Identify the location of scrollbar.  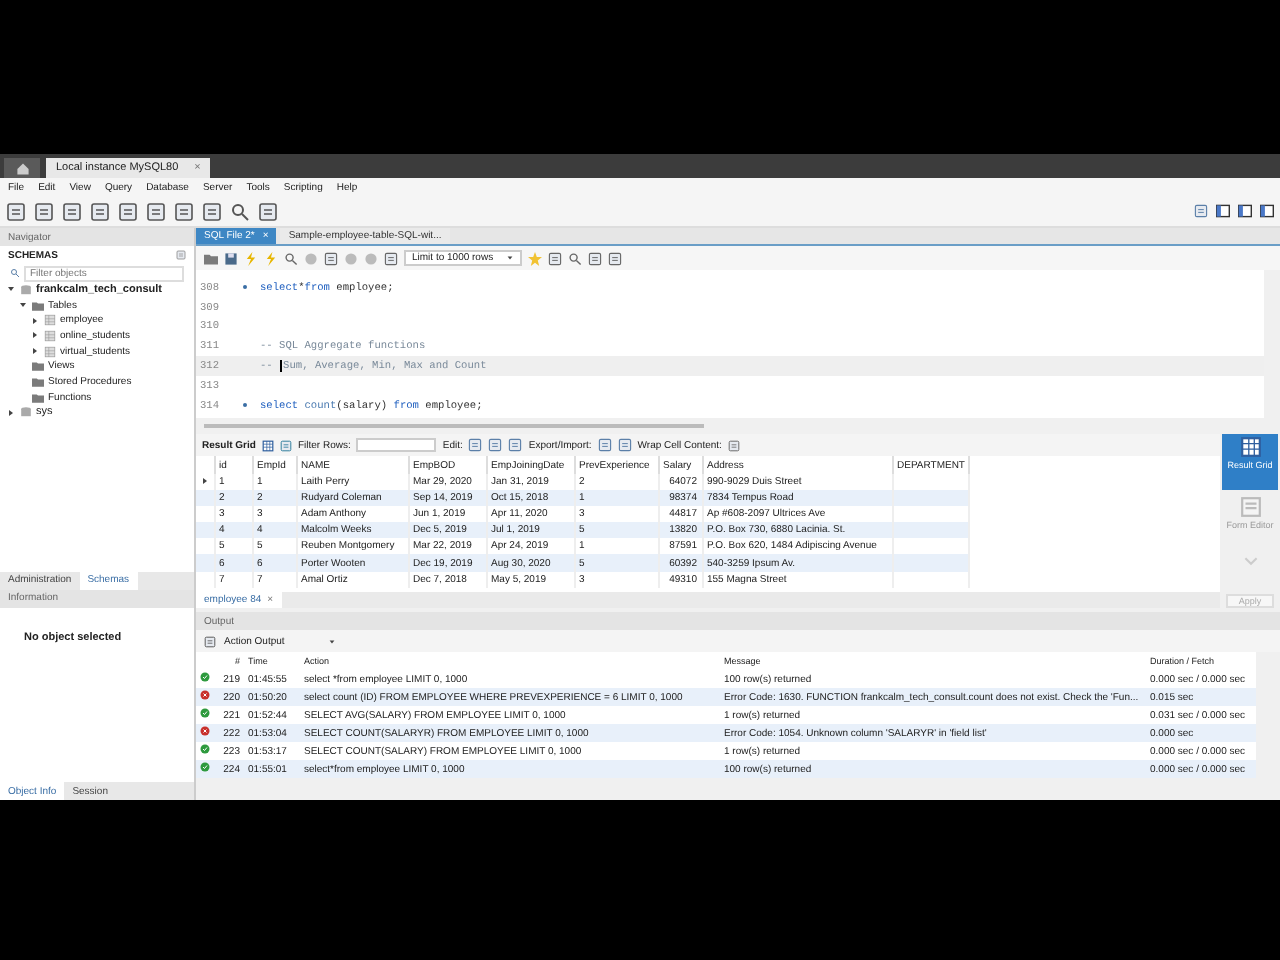
(454, 426).